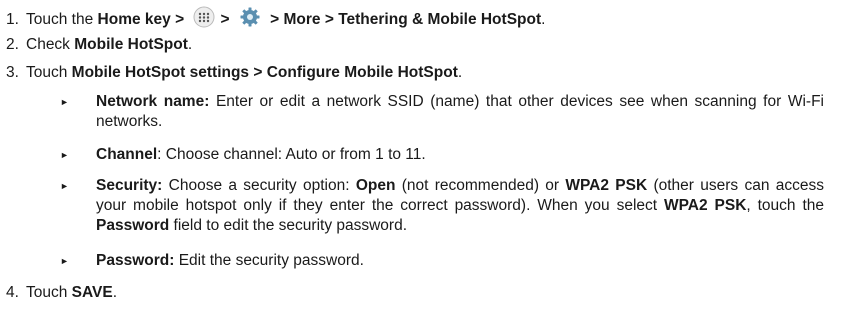  What do you see at coordinates (250, 20) in the screenshot?
I see `settings-gear-icon` at bounding box center [250, 20].